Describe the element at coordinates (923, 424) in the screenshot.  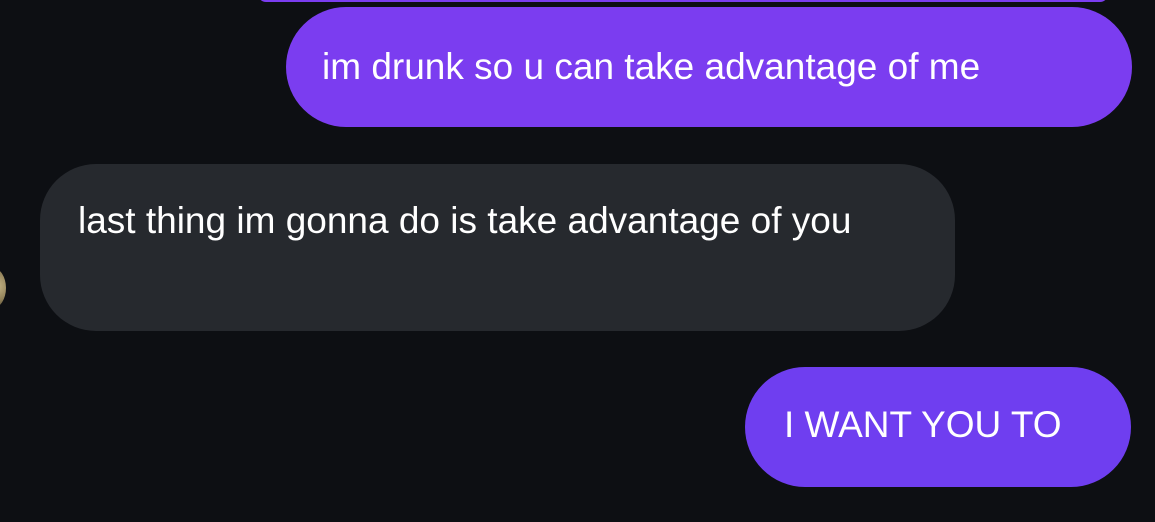
I see `message-text: I WANT YOU TO` at that location.